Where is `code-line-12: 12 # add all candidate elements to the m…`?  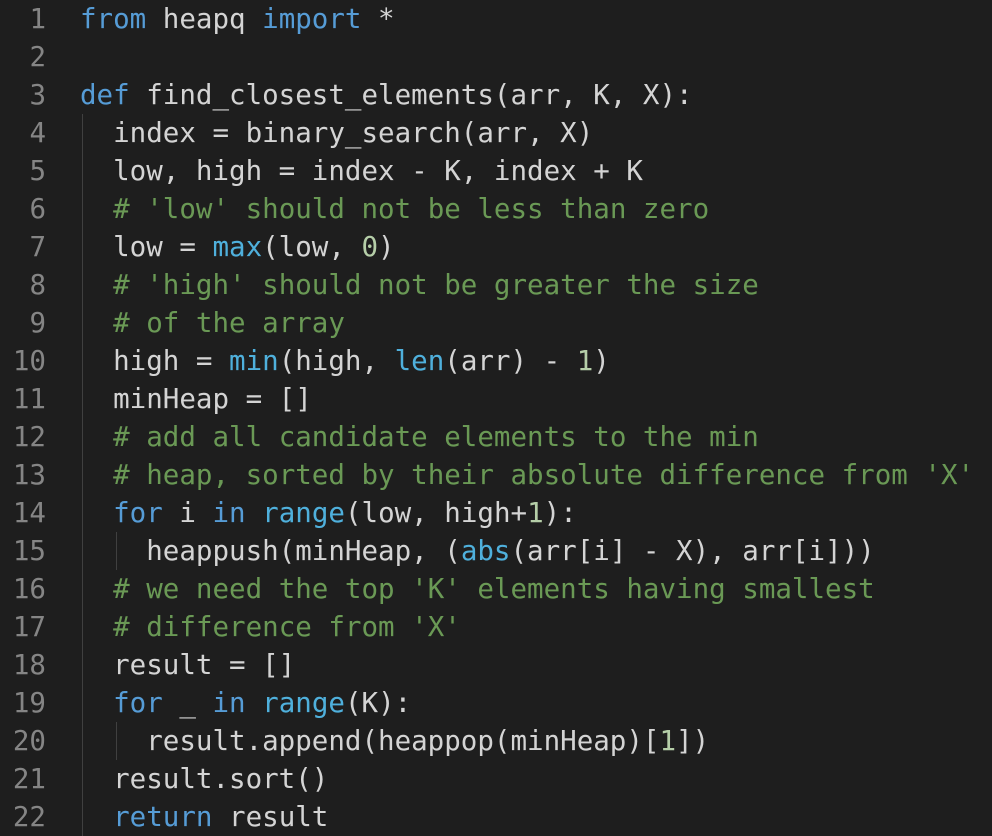 code-line-12: 12 # add all candidate elements to the m… is located at coordinates (496, 437).